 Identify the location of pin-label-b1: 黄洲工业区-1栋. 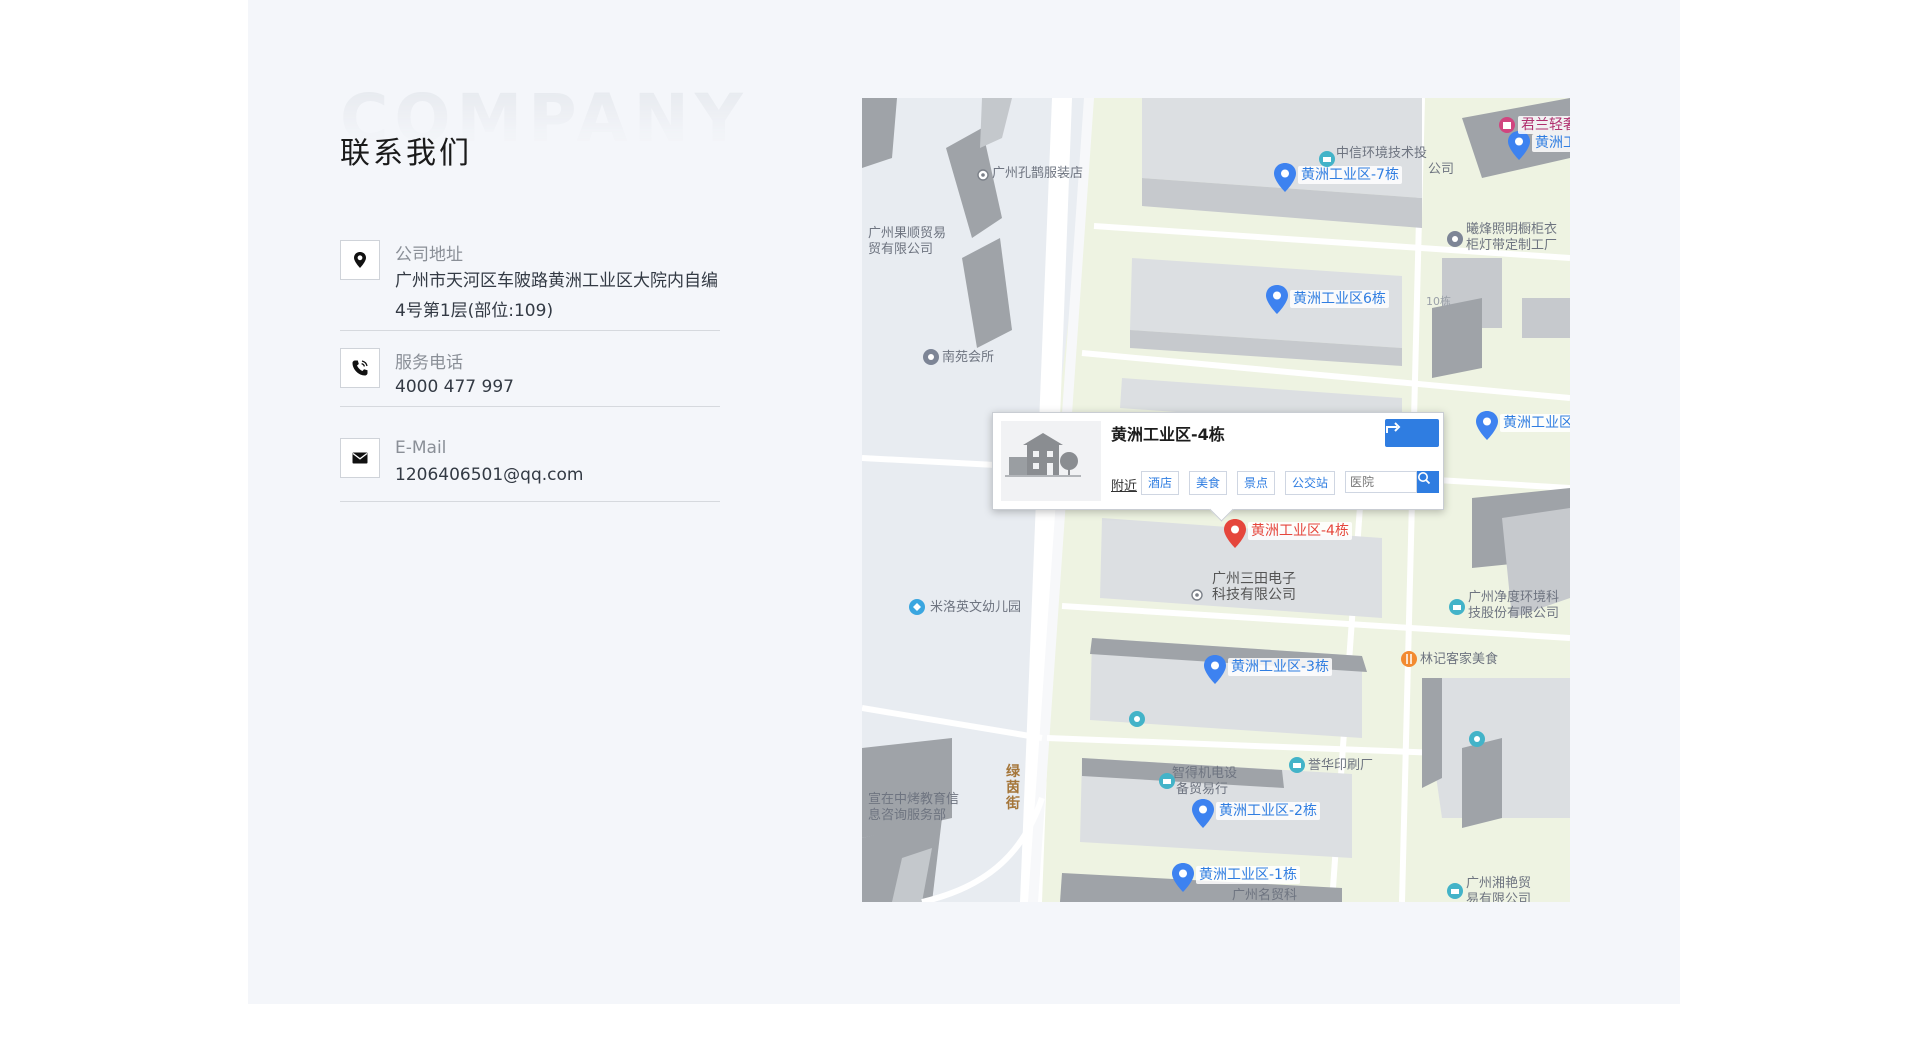
(1248, 875).